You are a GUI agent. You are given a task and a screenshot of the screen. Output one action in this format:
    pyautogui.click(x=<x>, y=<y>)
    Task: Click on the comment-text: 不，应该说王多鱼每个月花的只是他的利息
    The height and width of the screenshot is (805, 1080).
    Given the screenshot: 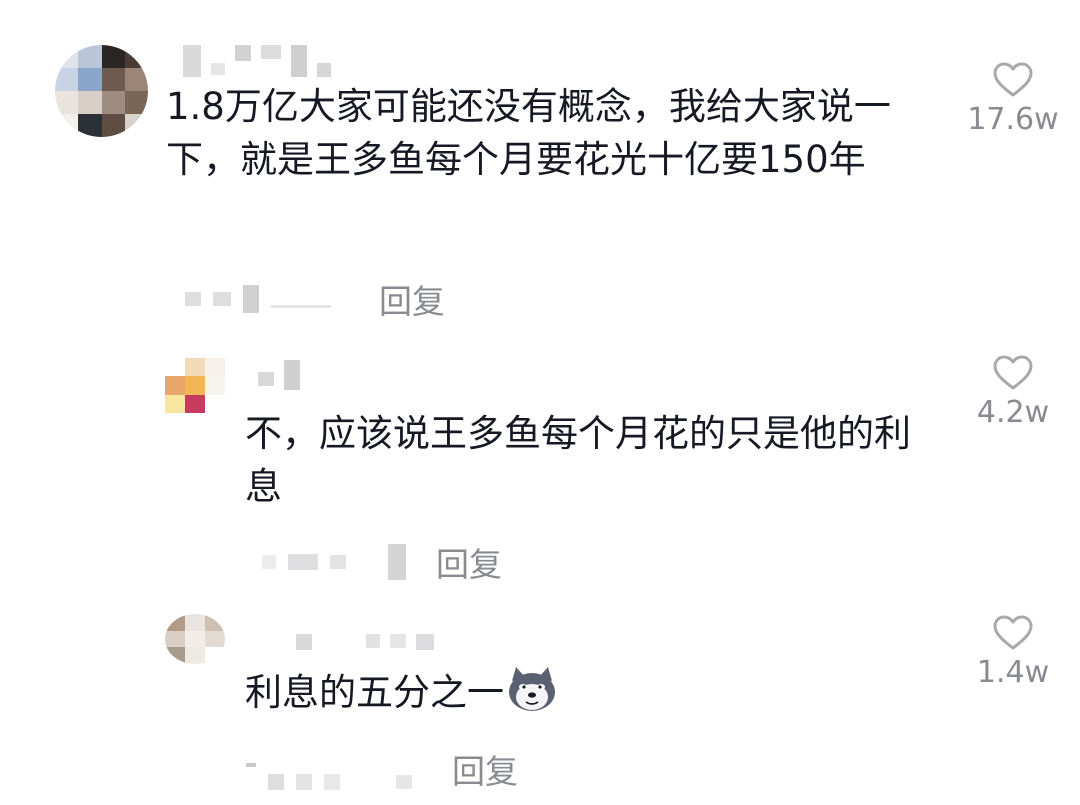 What is the action you would take?
    pyautogui.click(x=578, y=460)
    